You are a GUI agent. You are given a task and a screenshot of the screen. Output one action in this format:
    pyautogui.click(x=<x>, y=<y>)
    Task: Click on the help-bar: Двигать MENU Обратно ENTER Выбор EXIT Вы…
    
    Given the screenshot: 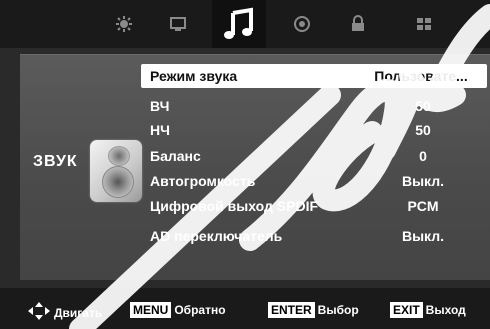 What is the action you would take?
    pyautogui.click(x=245, y=308)
    